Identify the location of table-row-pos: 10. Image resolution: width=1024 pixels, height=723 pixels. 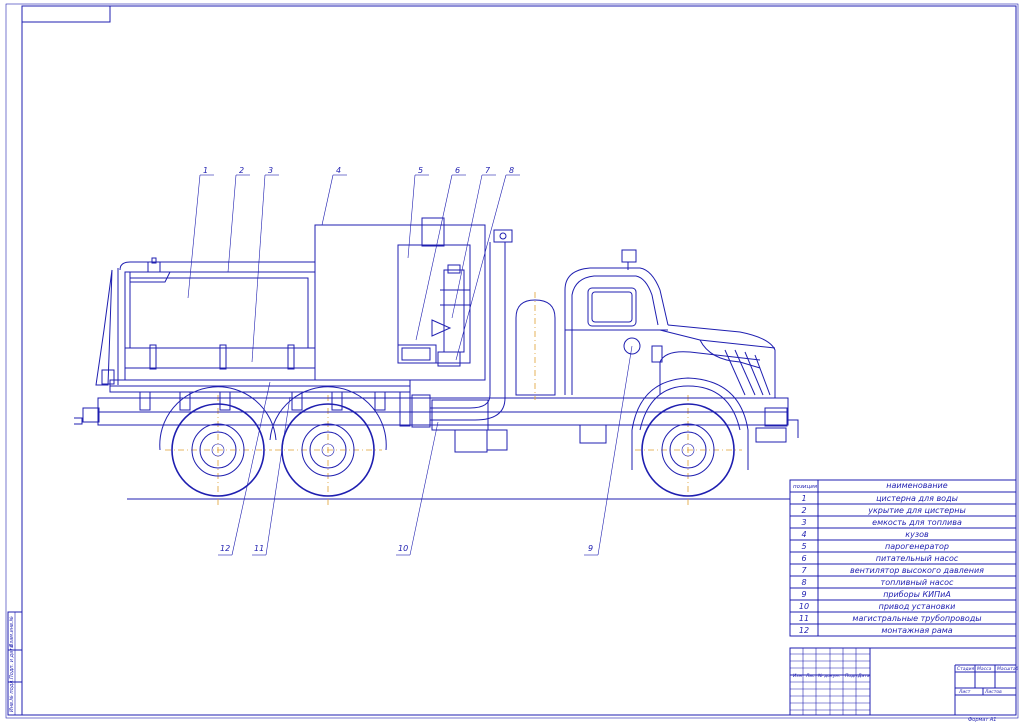
(804, 606).